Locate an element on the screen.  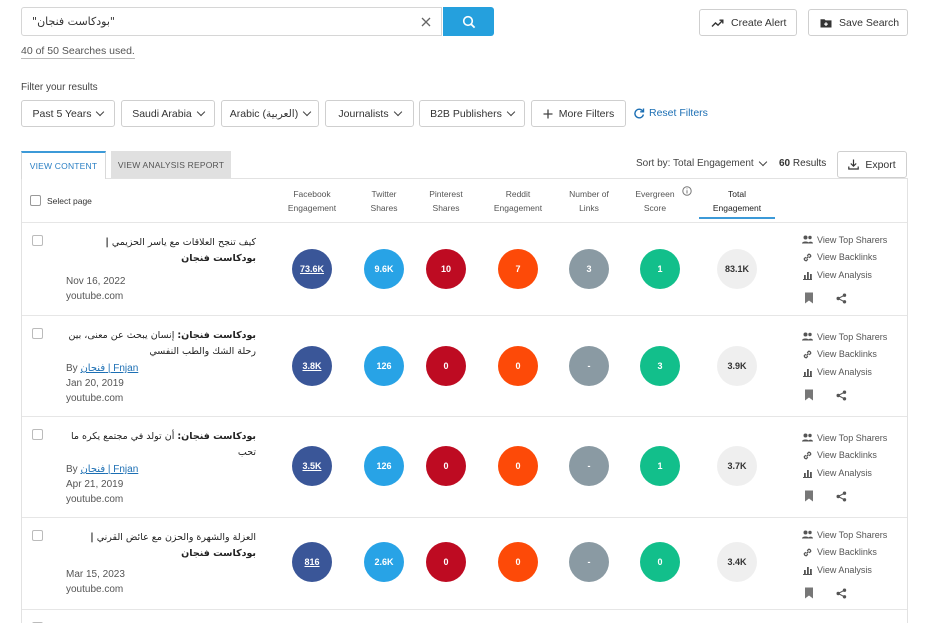
view-backlinks-label: View Backlinks is located at coordinates (847, 552).